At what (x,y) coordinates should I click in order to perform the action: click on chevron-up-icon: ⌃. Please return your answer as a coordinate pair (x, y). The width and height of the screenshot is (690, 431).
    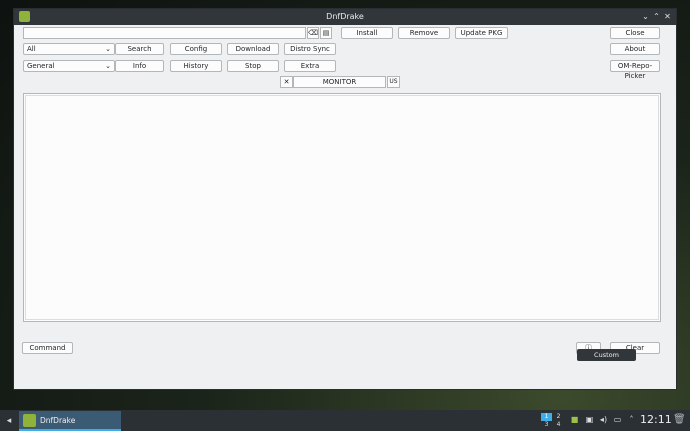
    Looking at the image, I should click on (656, 16).